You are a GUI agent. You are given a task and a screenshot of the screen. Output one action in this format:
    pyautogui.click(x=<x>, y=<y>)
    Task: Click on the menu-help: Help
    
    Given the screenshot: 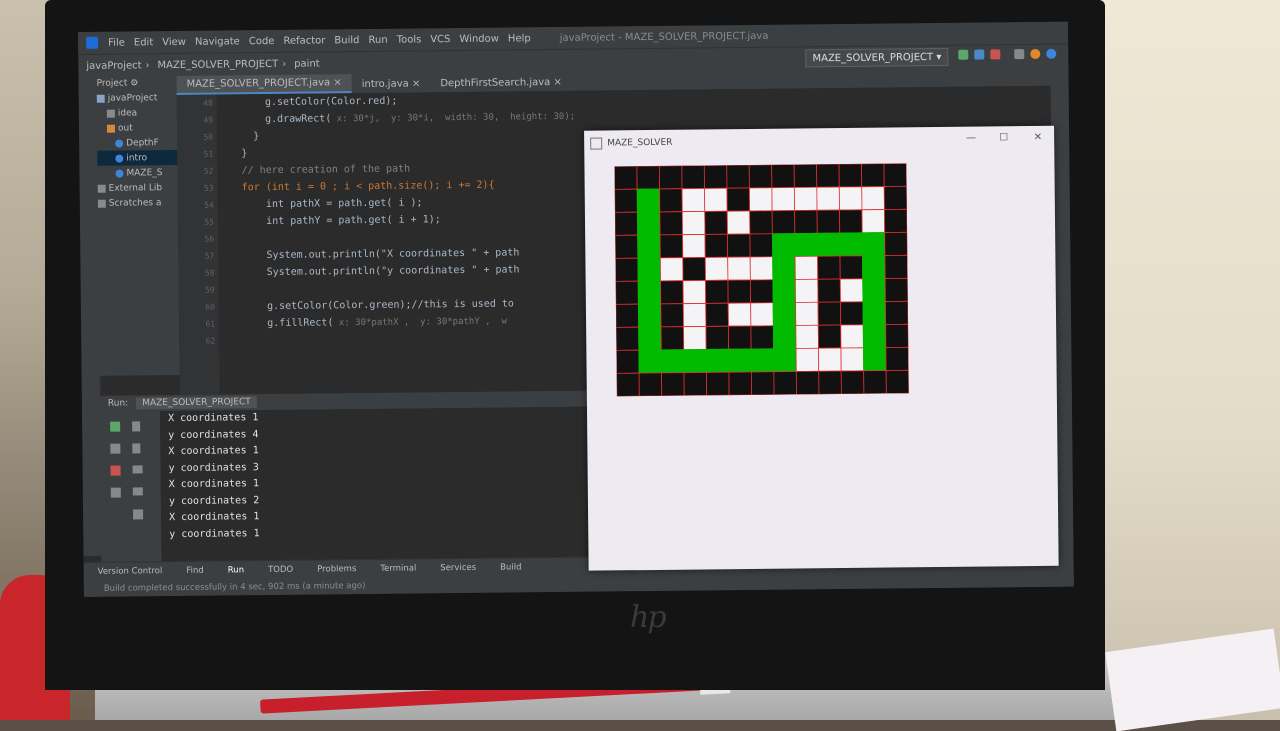 What is the action you would take?
    pyautogui.click(x=519, y=38)
    